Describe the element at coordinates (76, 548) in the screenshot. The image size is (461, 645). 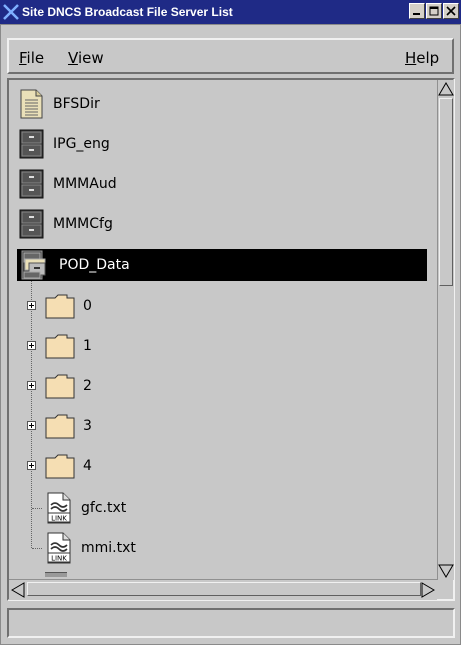
I see `tree-item-mmi-txt: LINK mmi.txt` at that location.